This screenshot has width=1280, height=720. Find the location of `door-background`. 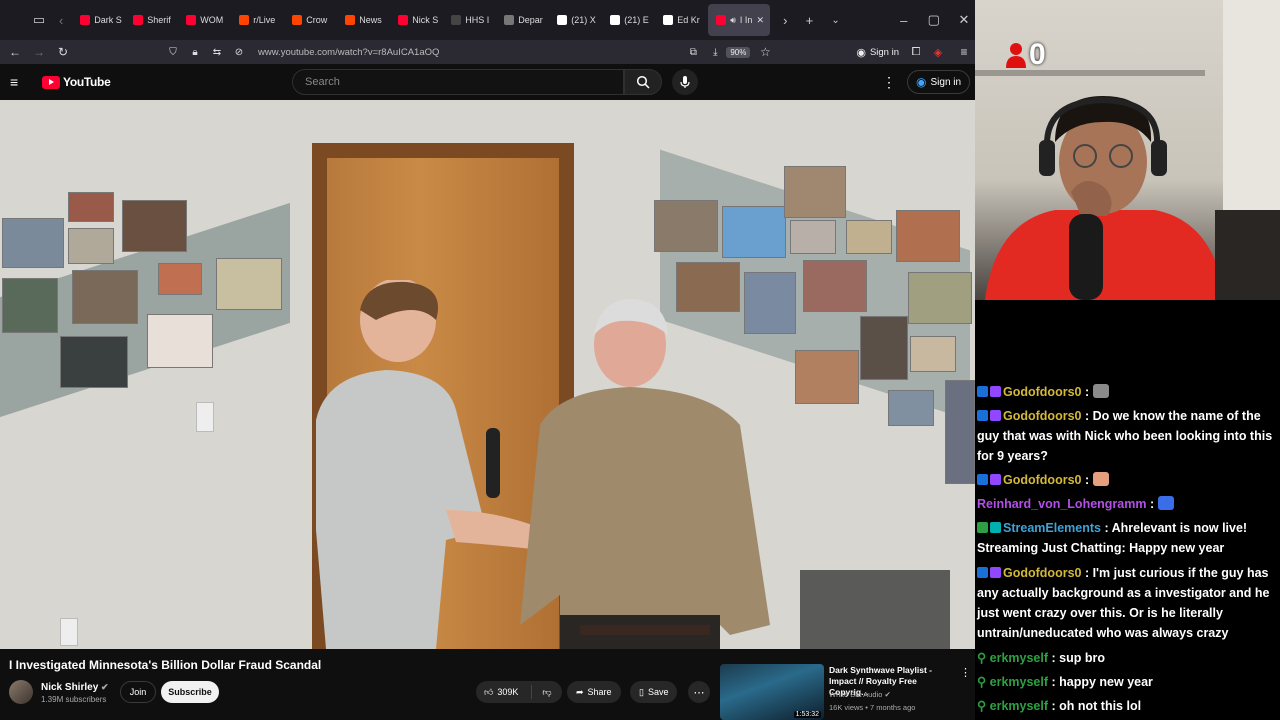

door-background is located at coordinates (1251, 105).